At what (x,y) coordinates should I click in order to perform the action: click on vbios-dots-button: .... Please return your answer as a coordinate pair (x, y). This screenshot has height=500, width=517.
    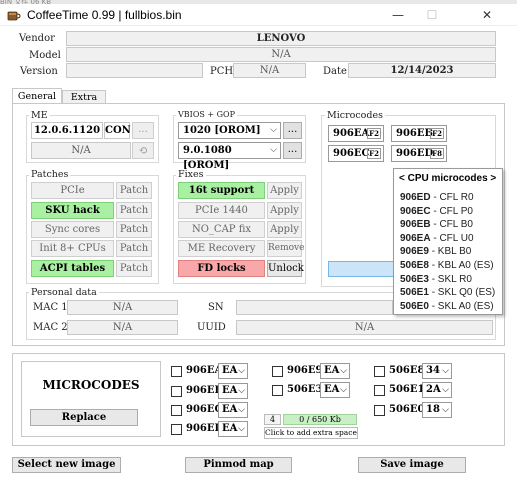
    Looking at the image, I should click on (292, 130).